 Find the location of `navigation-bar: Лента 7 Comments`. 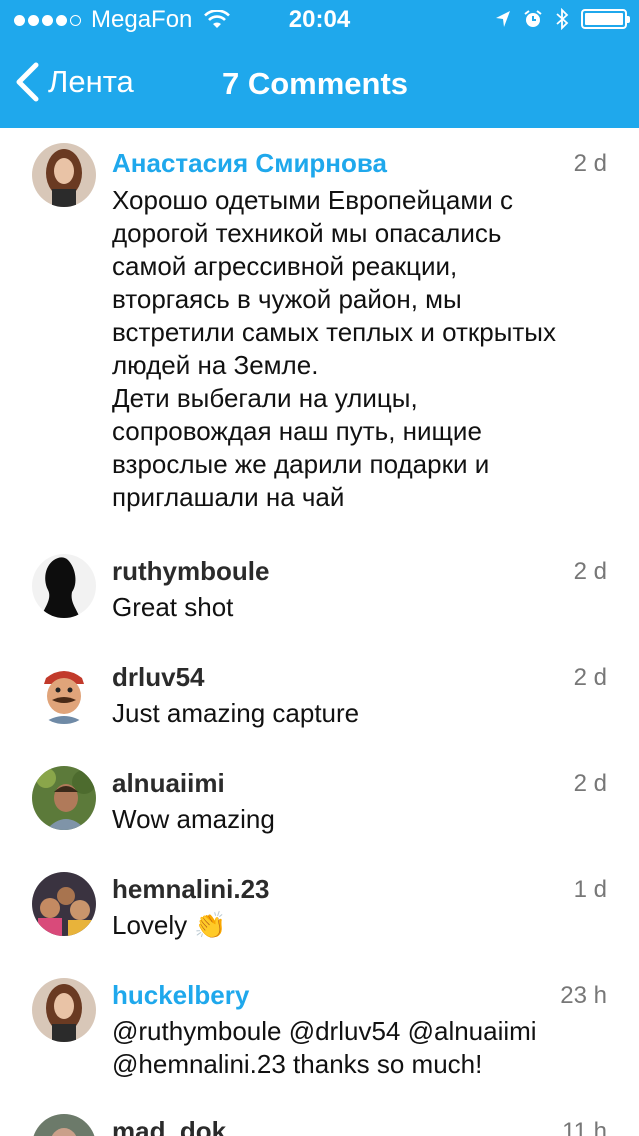

navigation-bar: Лента 7 Comments is located at coordinates (319, 86).